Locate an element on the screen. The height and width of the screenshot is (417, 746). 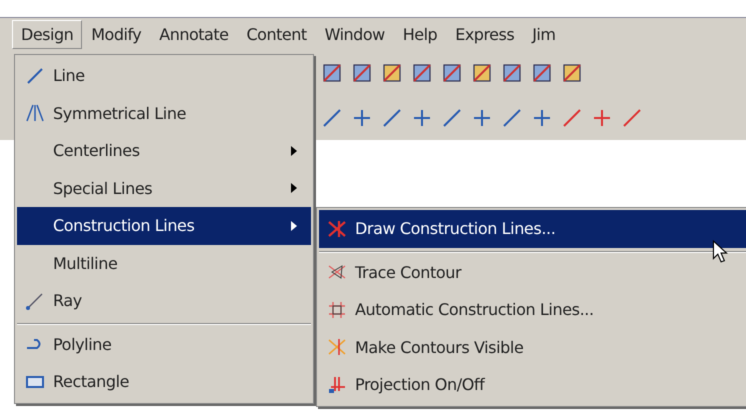
menu-item: Centerlines is located at coordinates (164, 151).